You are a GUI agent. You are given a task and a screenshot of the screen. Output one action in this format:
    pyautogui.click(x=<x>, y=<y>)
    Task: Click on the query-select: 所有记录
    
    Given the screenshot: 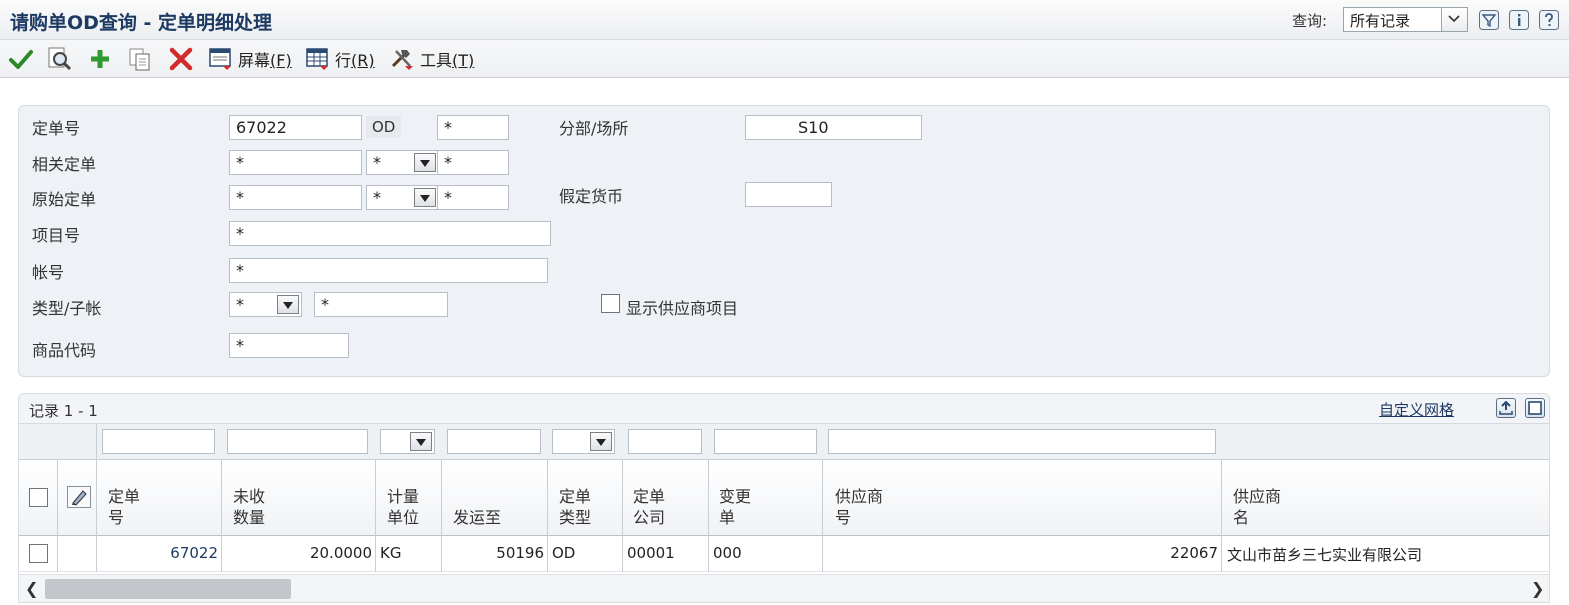 What is the action you would take?
    pyautogui.click(x=1405, y=19)
    